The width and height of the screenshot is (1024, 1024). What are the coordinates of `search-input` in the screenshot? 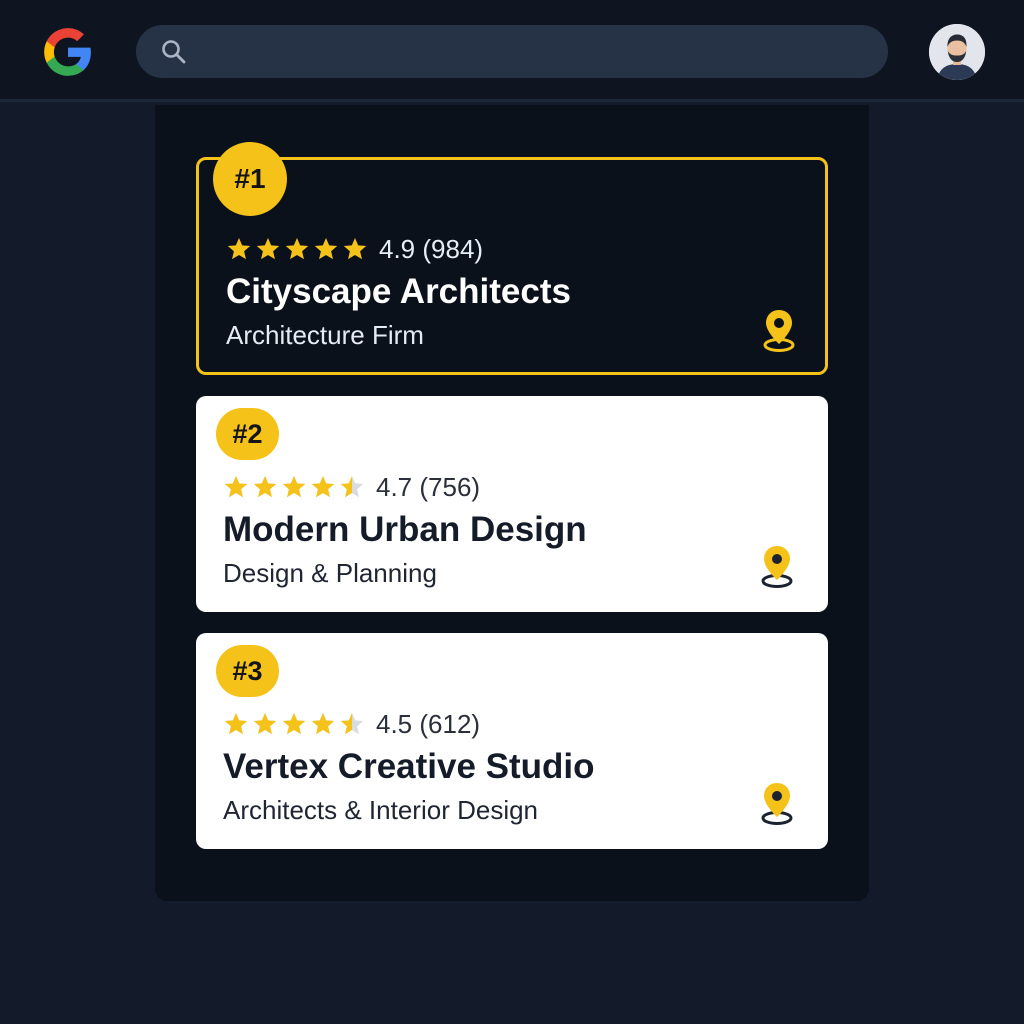 It's located at (535, 51).